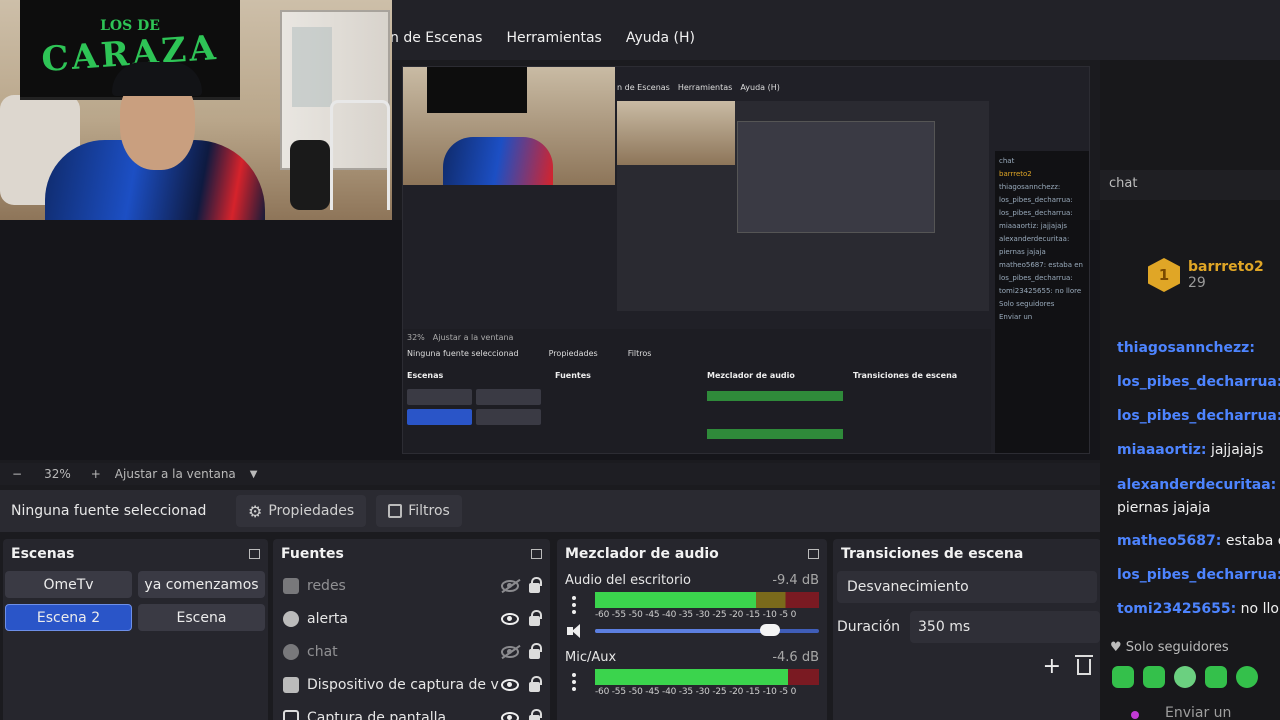  I want to click on person-cap, so click(157, 79).